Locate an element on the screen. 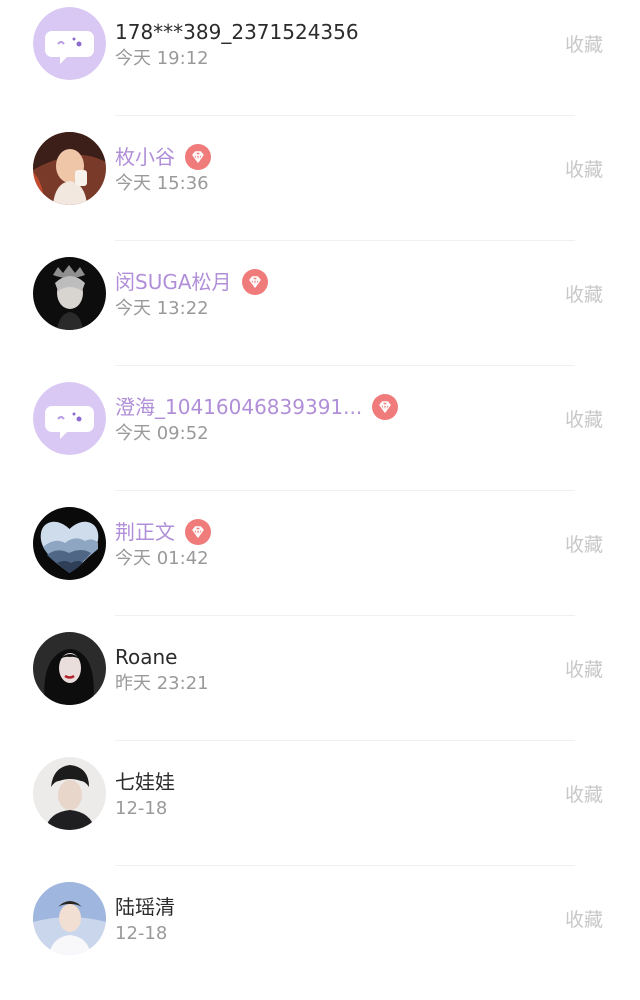 The width and height of the screenshot is (640, 1000). contact-time: 昨天 23:21 is located at coordinates (162, 683).